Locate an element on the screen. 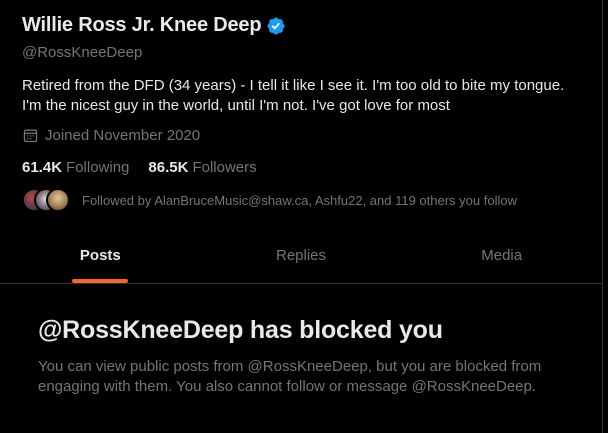 The width and height of the screenshot is (608, 433). tab-media: Media is located at coordinates (501, 257).